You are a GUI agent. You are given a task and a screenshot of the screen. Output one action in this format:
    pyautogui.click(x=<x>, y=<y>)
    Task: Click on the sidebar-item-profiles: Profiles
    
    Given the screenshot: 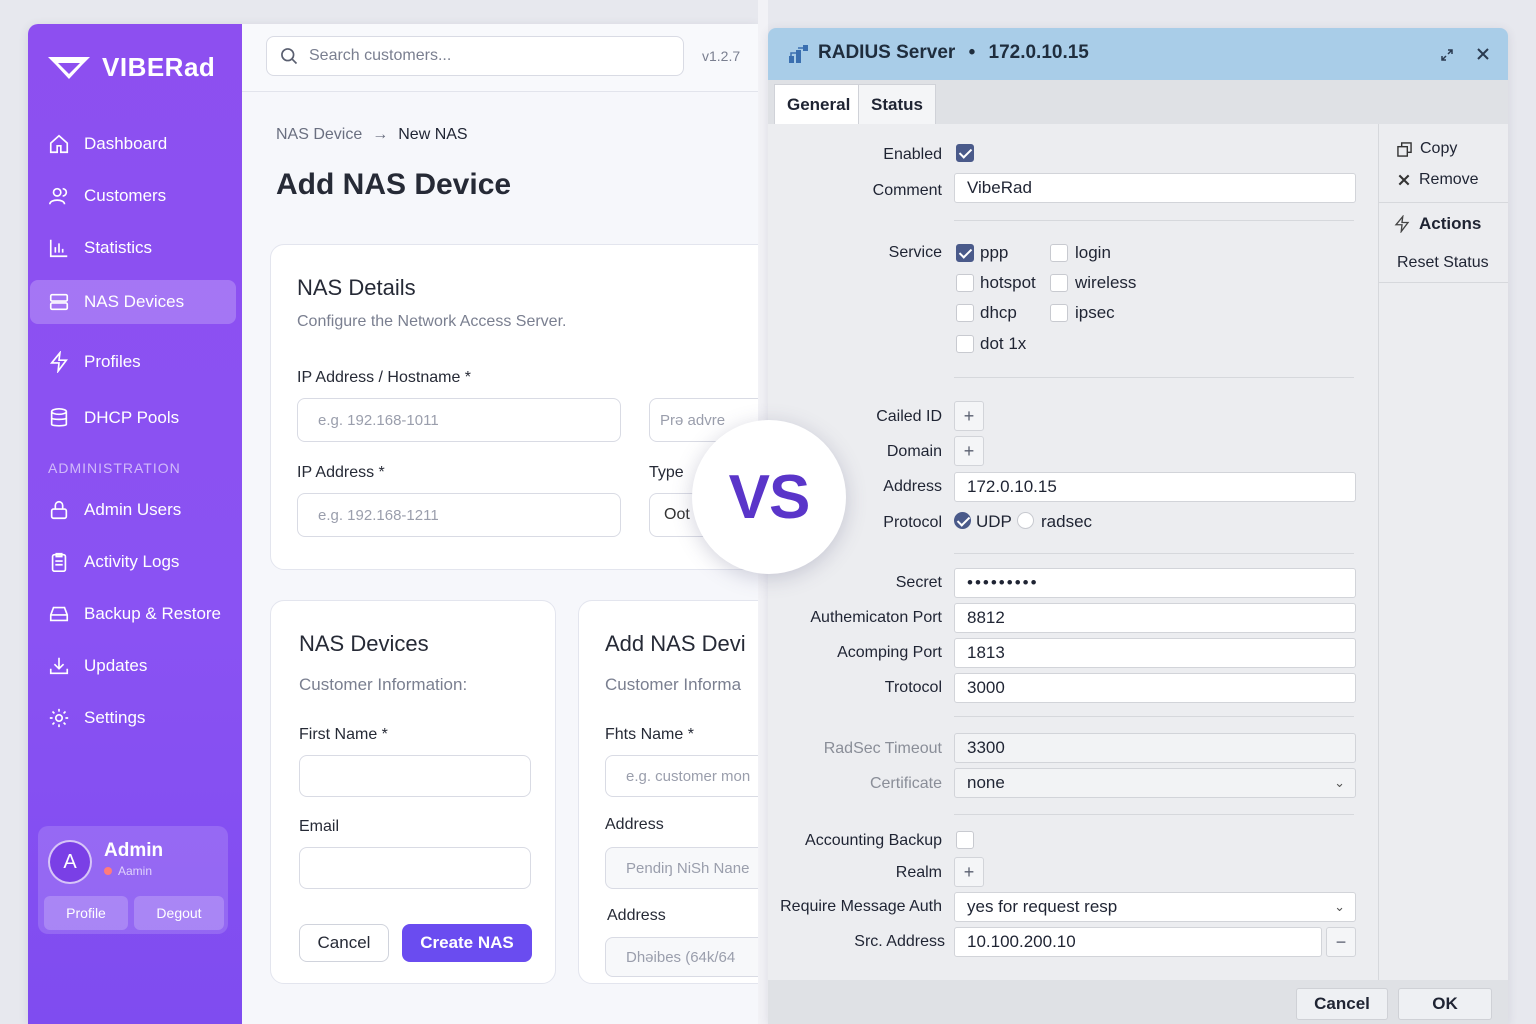 What is the action you would take?
    pyautogui.click(x=133, y=362)
    